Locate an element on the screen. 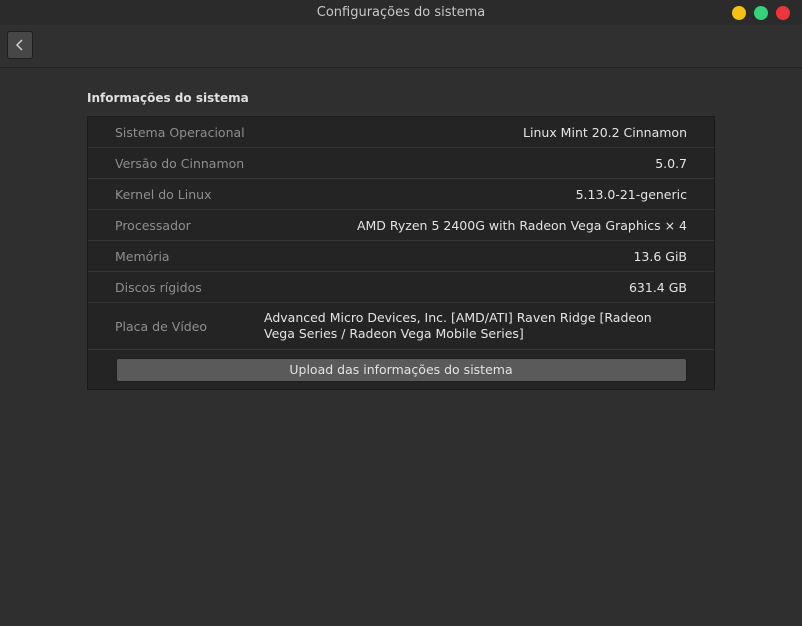 This screenshot has width=802, height=626. section-title: Informações do sistema is located at coordinates (168, 98).